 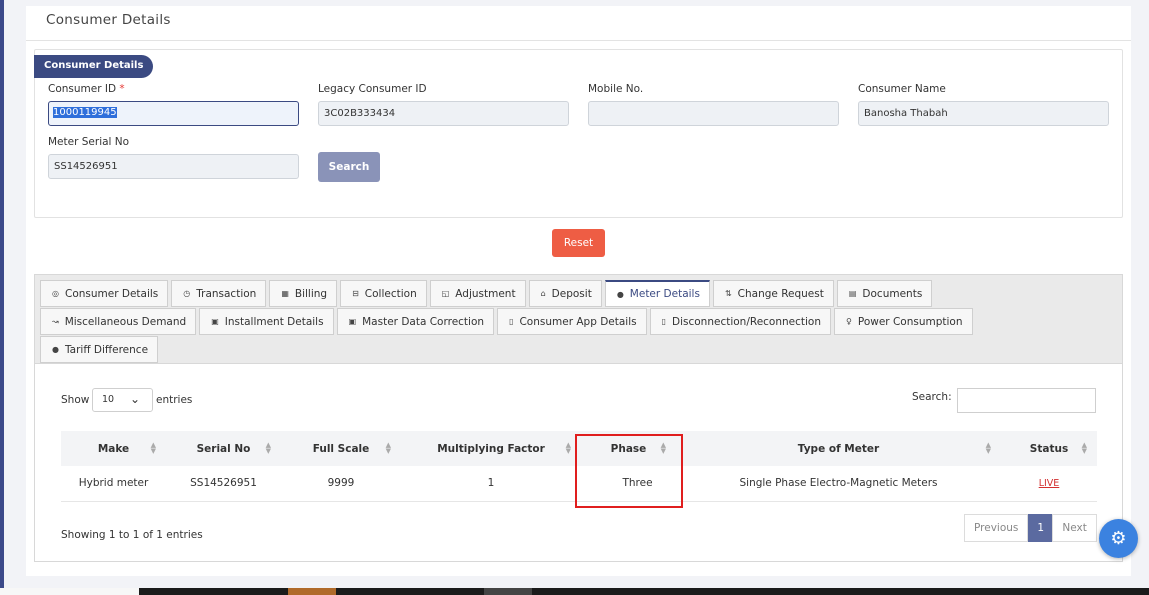 I want to click on card-badge: Consumer Details, so click(x=94, y=66).